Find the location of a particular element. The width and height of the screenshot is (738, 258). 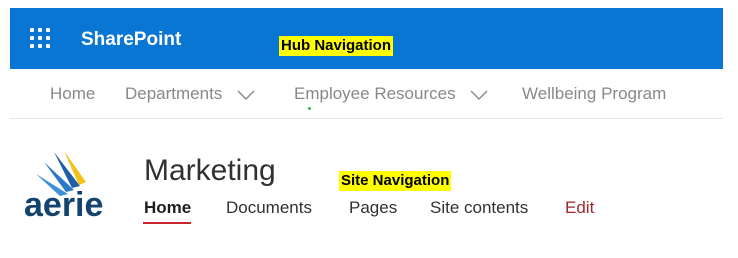

cursor-dot is located at coordinates (309, 108).